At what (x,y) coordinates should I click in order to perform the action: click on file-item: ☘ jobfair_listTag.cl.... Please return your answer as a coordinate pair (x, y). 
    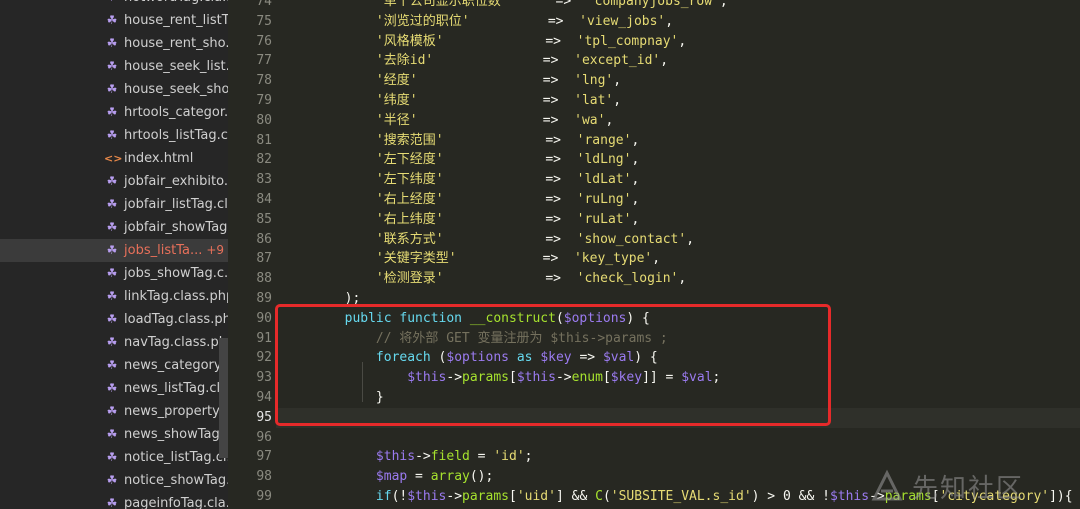
    Looking at the image, I should click on (114, 204).